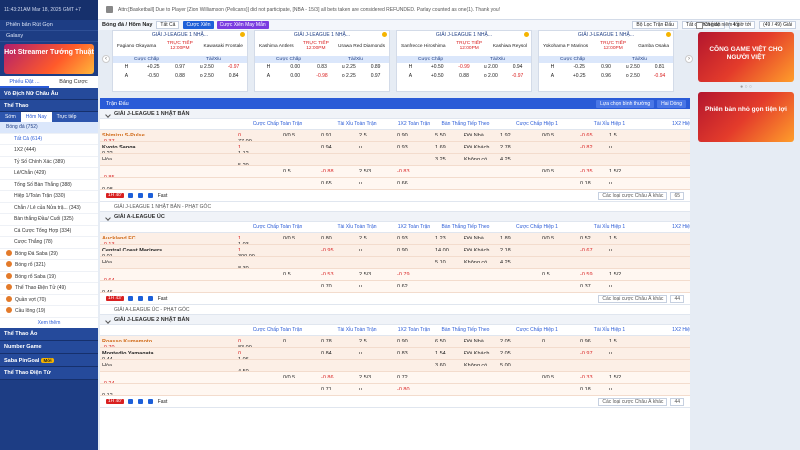 This screenshot has height=450, width=800. Describe the element at coordinates (414, 387) in the screenshot. I see `odd-cell: -0.80` at that location.